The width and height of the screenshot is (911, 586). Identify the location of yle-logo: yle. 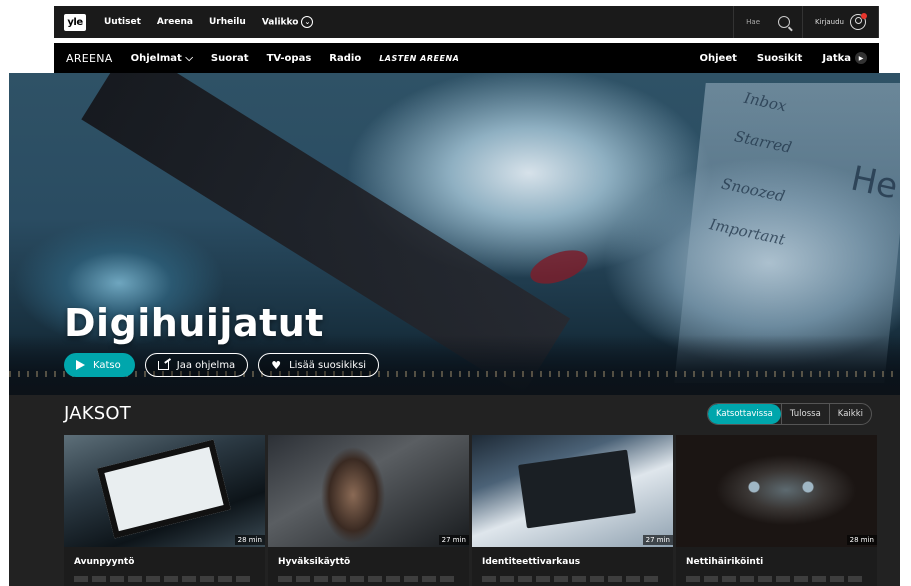
(75, 22).